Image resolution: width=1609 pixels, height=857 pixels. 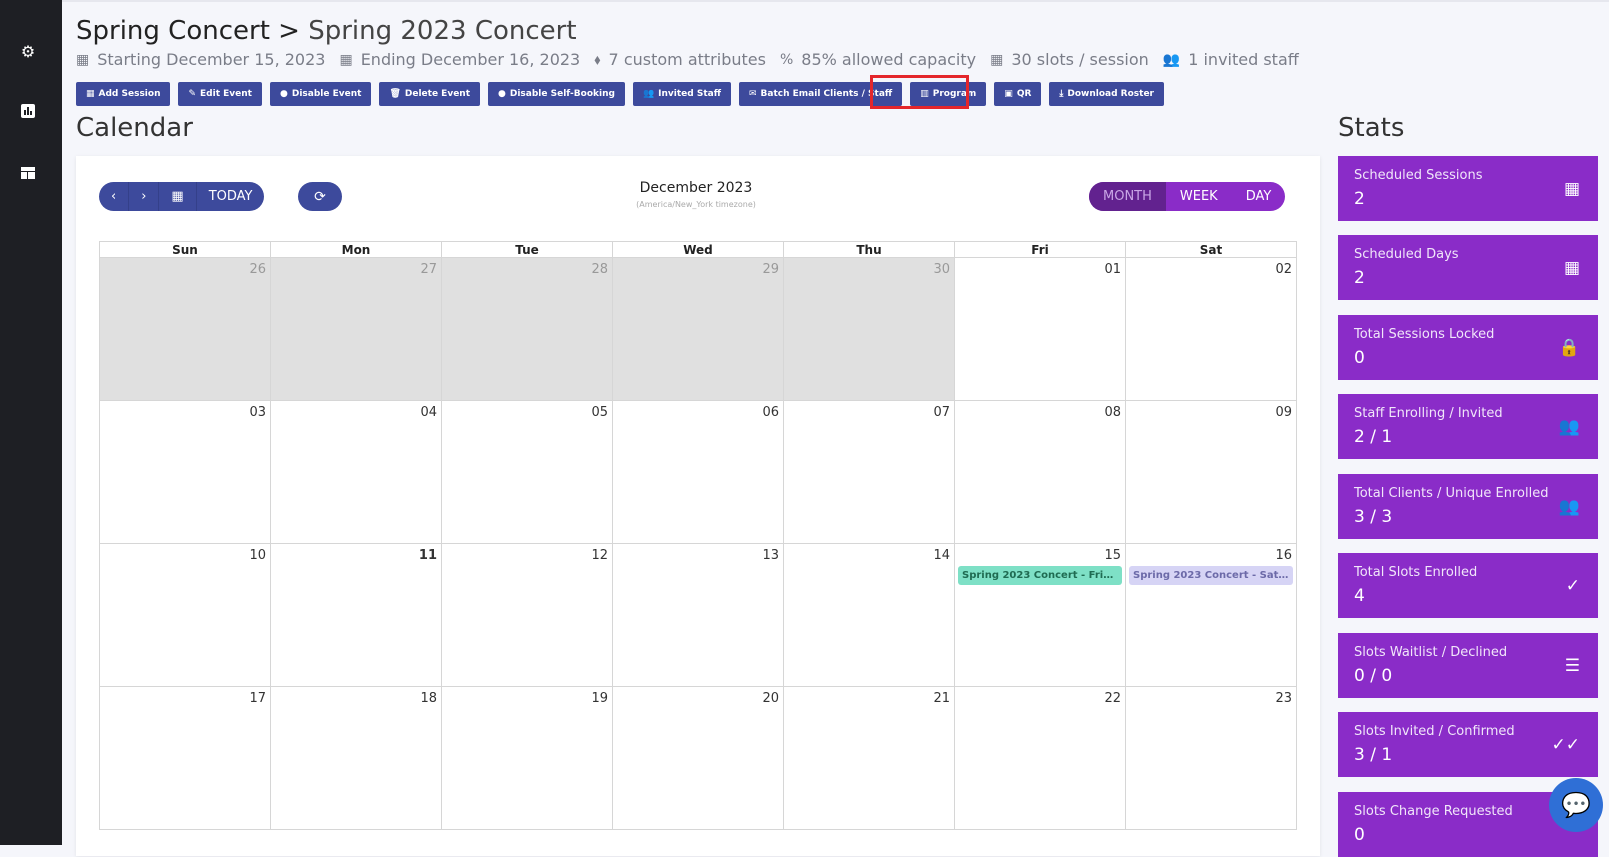 What do you see at coordinates (696, 204) in the screenshot?
I see `timezone-label: (America/New_York timezone)` at bounding box center [696, 204].